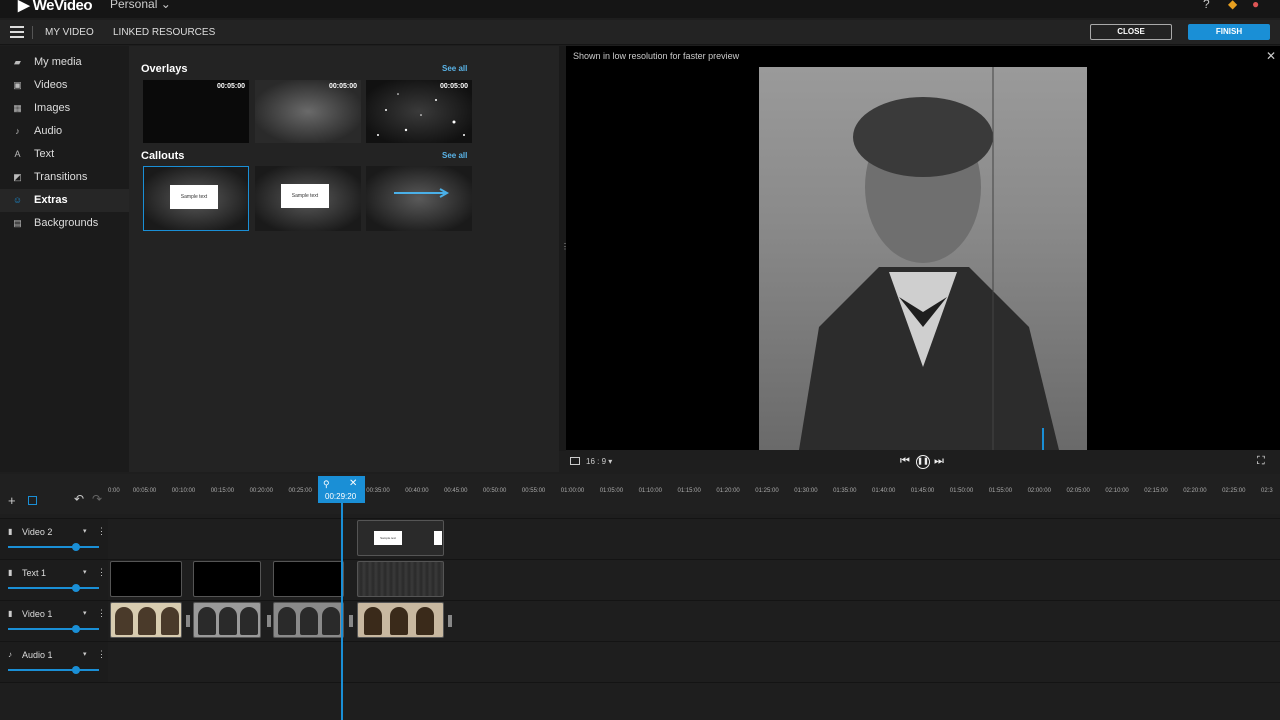 This screenshot has height=720, width=1280. Describe the element at coordinates (55, 7) in the screenshot. I see `wevideo-logo: ▶ WeVideo` at that location.